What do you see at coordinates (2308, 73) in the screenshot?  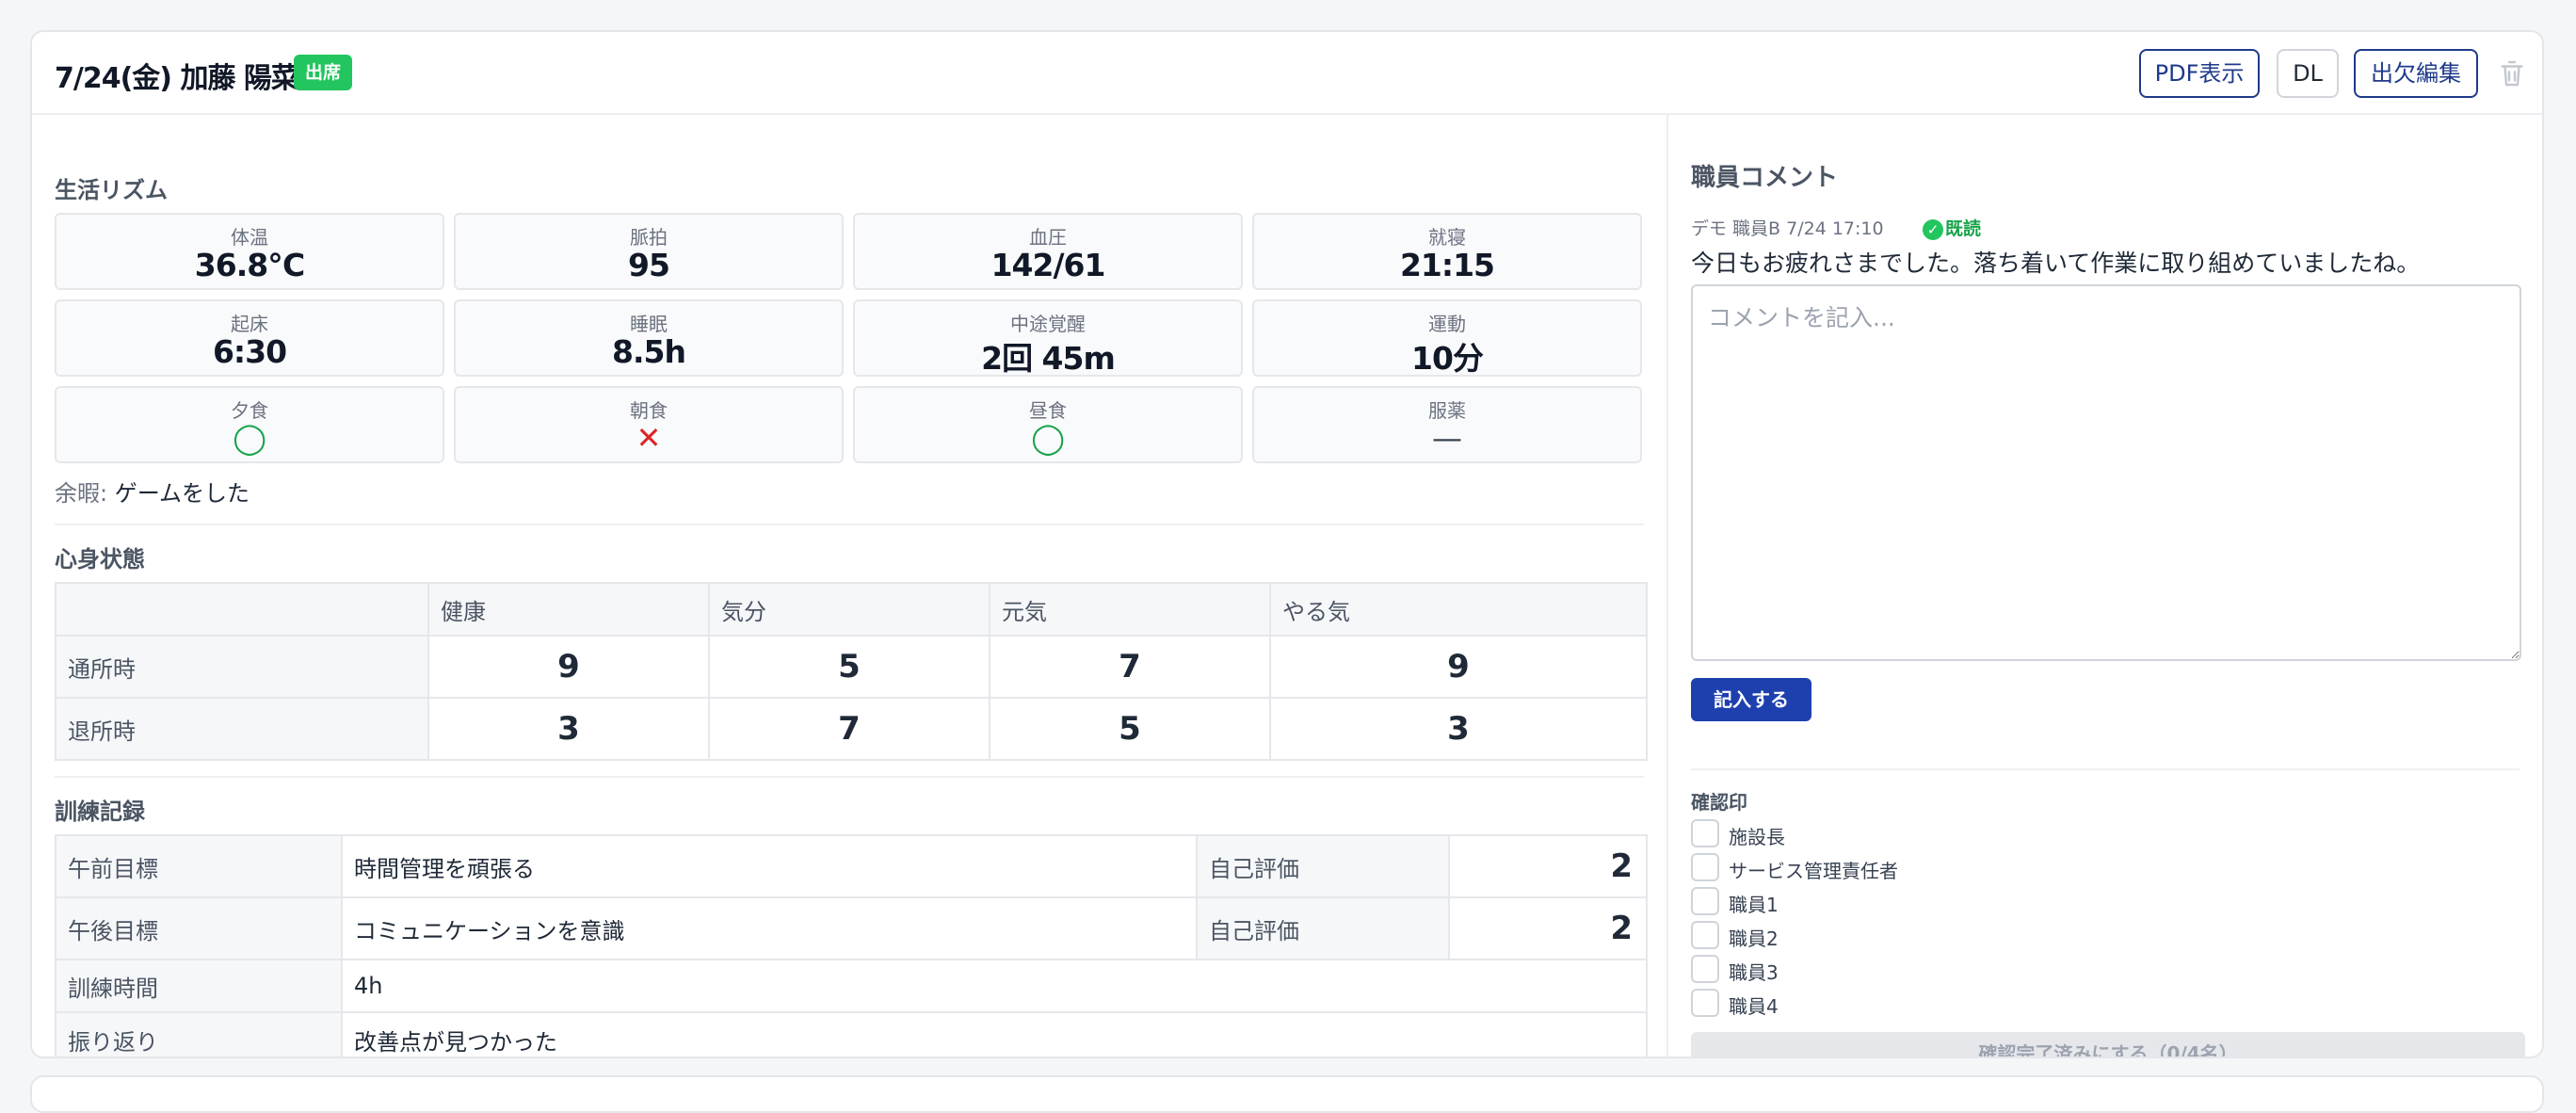 I see `download-button: DL` at bounding box center [2308, 73].